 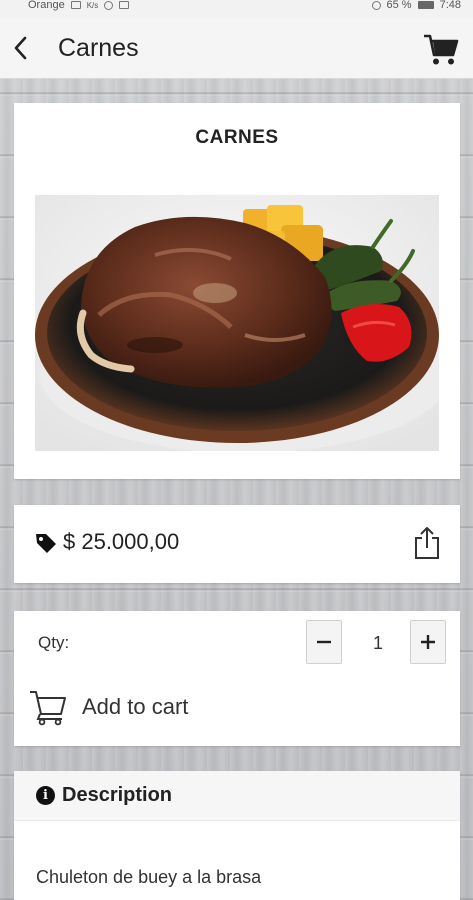 I want to click on header-cart-button, so click(x=441, y=50).